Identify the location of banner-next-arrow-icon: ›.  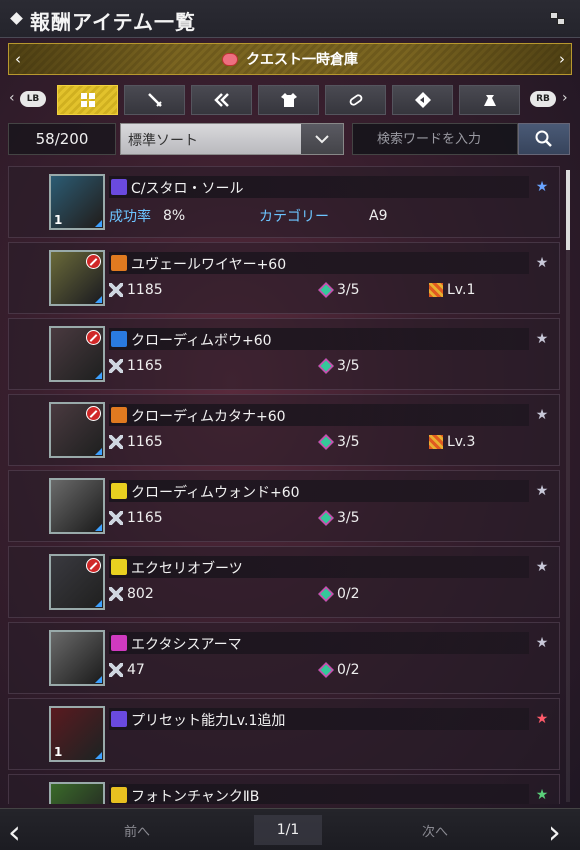
(562, 59).